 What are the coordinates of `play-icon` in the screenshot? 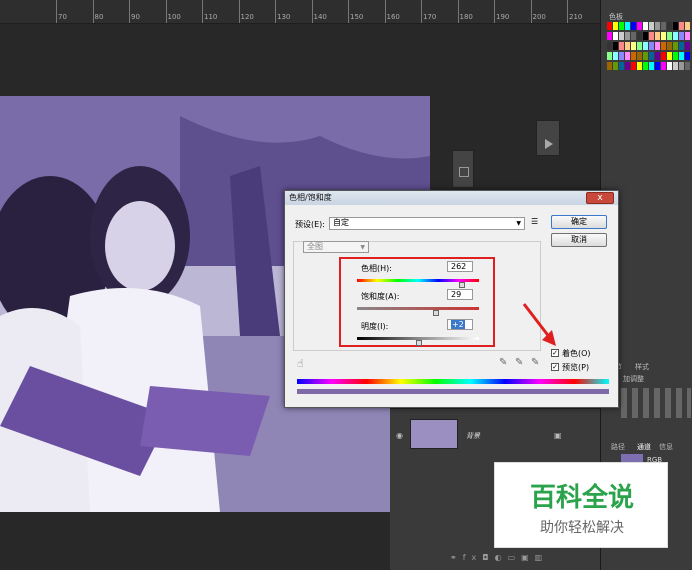 It's located at (549, 144).